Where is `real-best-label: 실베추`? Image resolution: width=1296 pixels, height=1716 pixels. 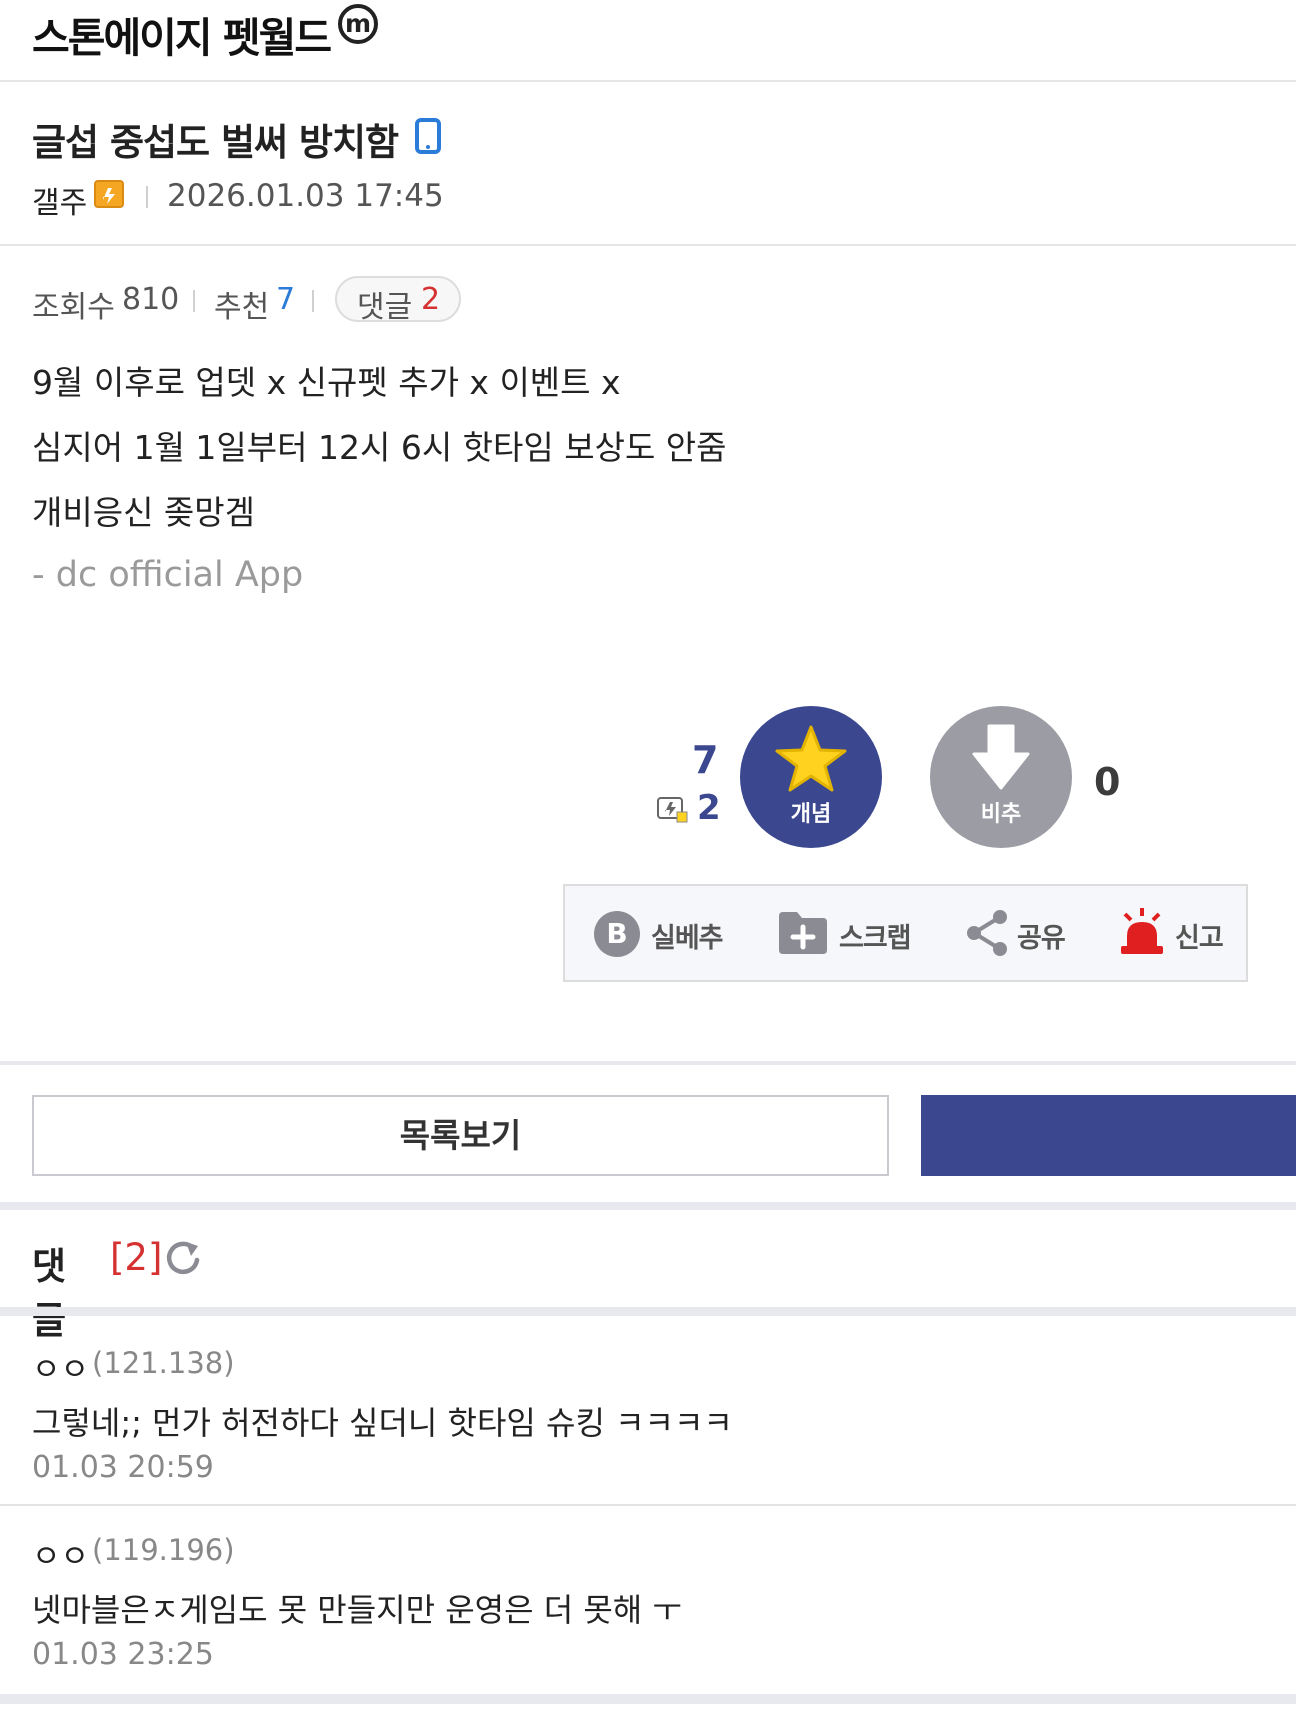
real-best-label: 실베추 is located at coordinates (687, 938).